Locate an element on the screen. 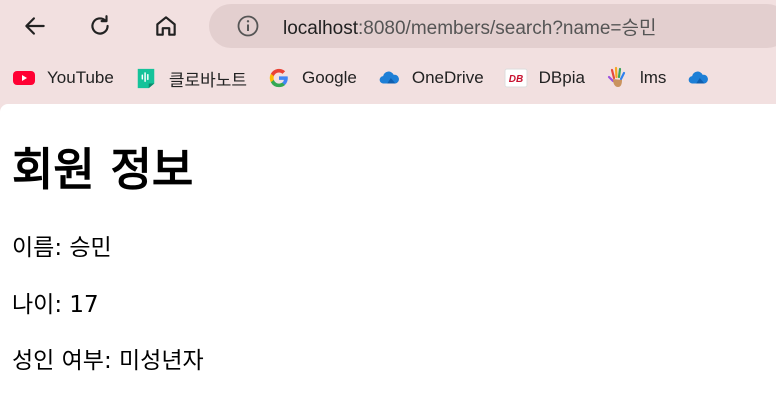 This screenshot has width=776, height=408. member-name: 이름: 승민 is located at coordinates (62, 248).